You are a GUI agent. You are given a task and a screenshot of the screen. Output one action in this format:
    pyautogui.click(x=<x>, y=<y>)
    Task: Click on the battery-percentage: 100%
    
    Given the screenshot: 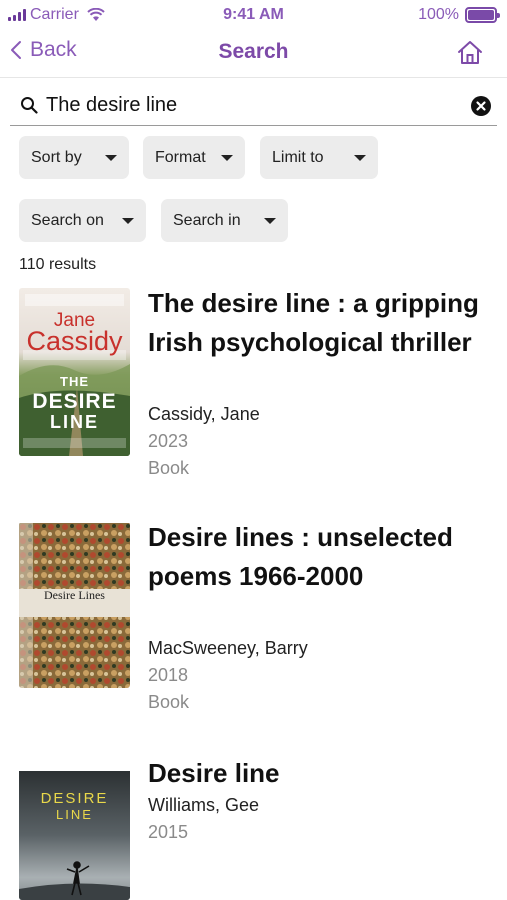 What is the action you would take?
    pyautogui.click(x=438, y=14)
    